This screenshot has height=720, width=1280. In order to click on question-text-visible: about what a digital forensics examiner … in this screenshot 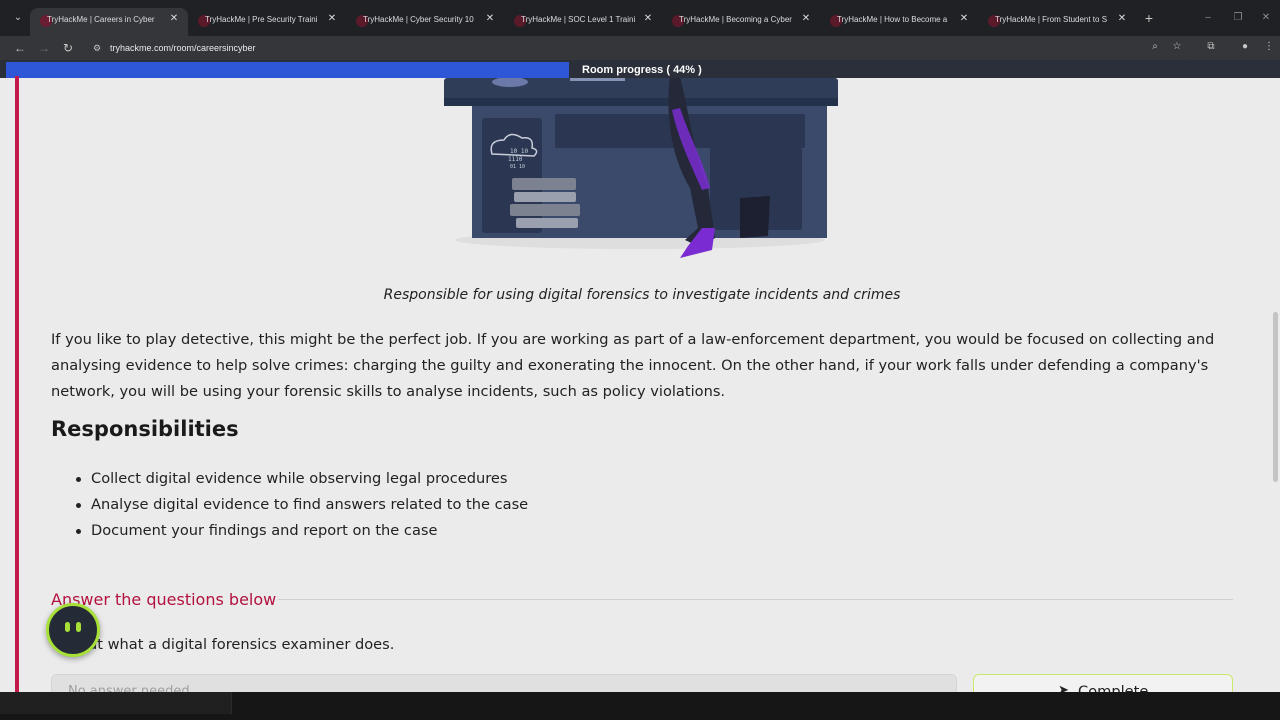, I will do `click(227, 644)`.